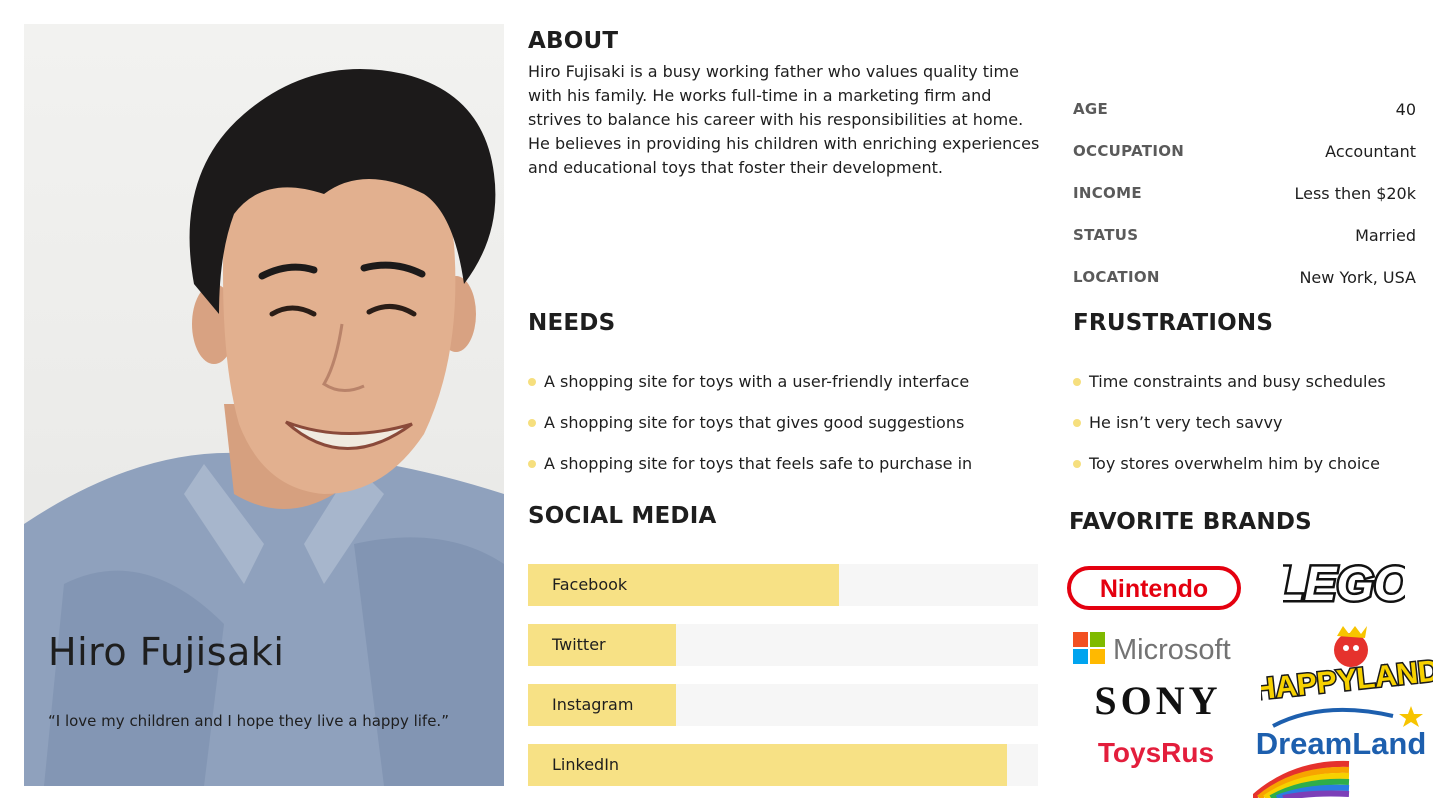 This screenshot has width=1440, height=810. I want to click on list-item-text: Toy stores overwhelm him by choice, so click(1234, 463).